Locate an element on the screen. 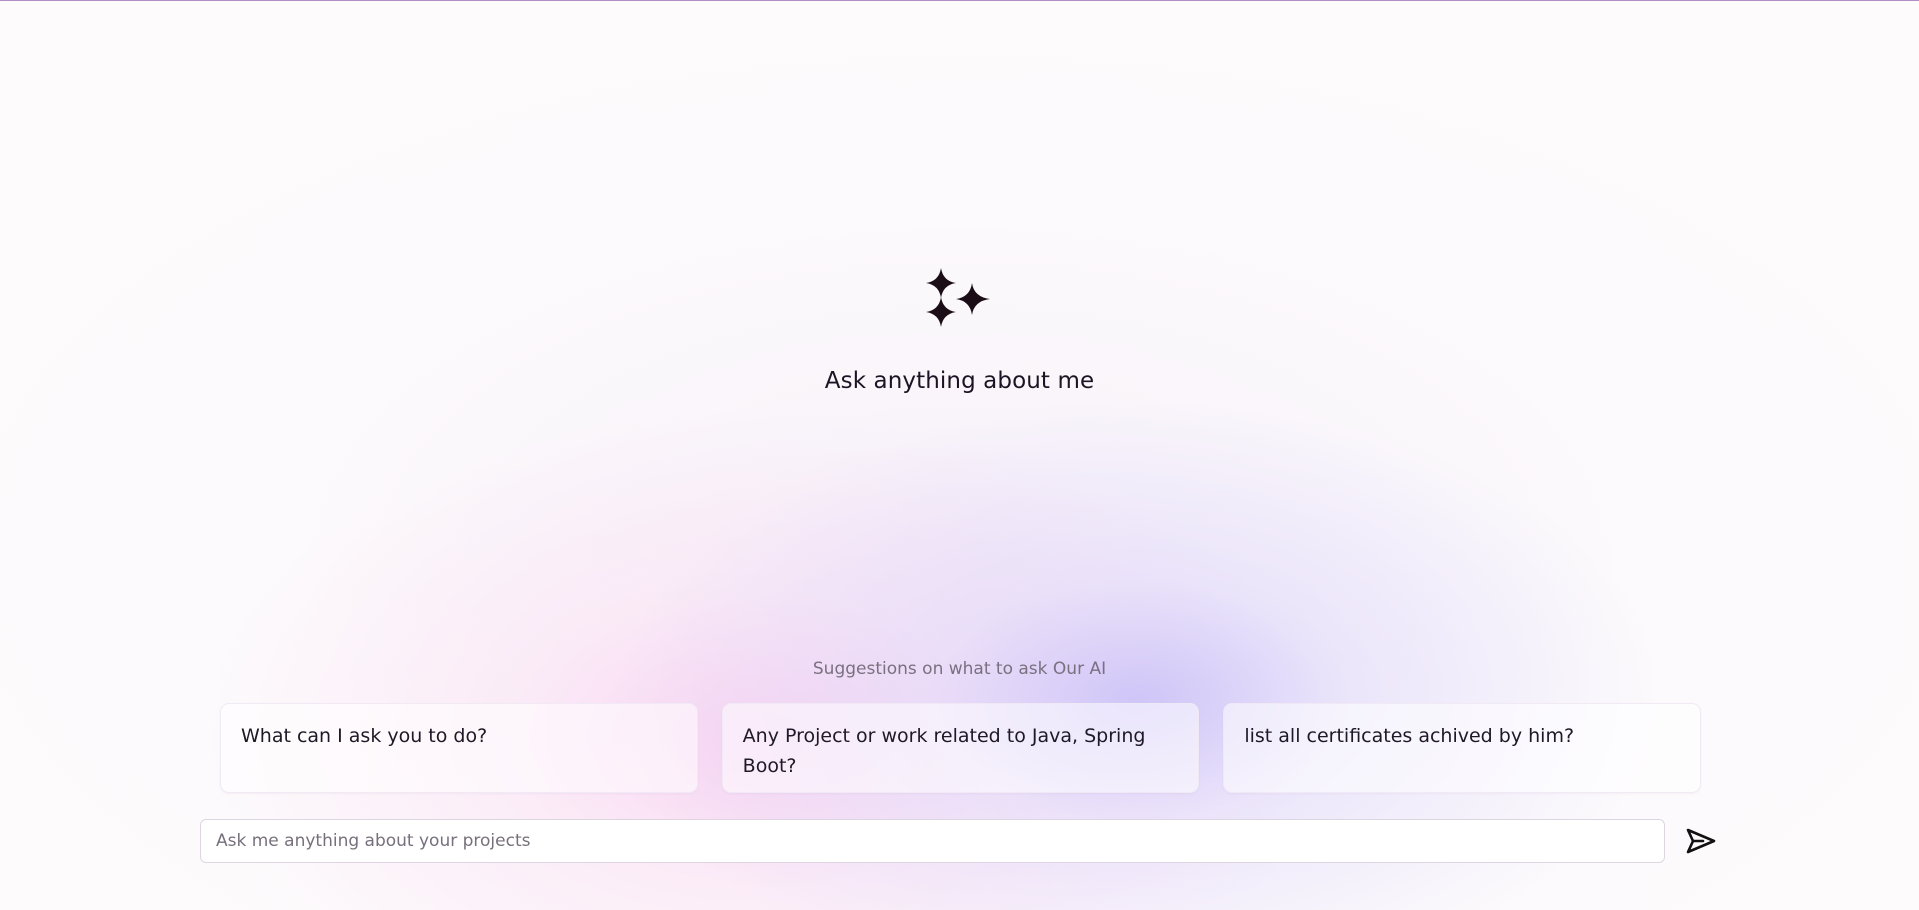  sparkles-icon is located at coordinates (957, 297).